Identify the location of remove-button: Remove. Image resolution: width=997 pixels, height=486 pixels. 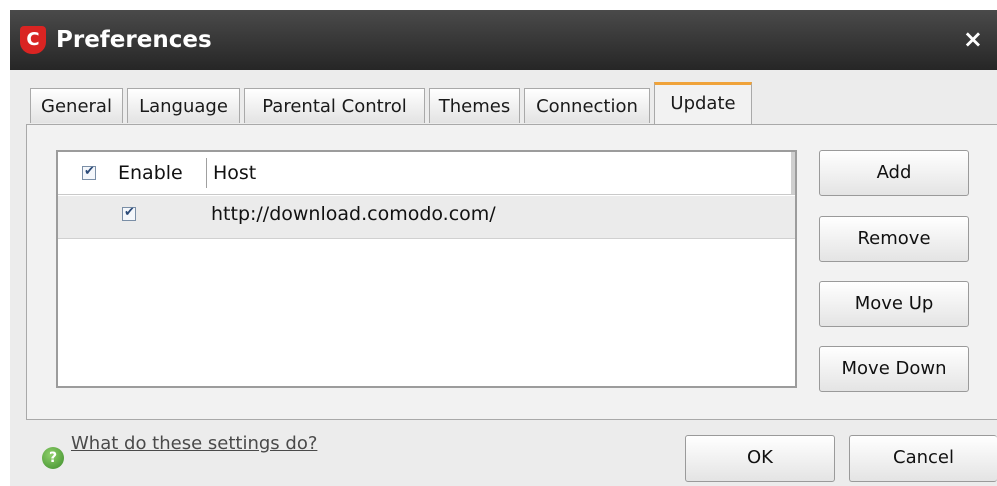
(894, 239).